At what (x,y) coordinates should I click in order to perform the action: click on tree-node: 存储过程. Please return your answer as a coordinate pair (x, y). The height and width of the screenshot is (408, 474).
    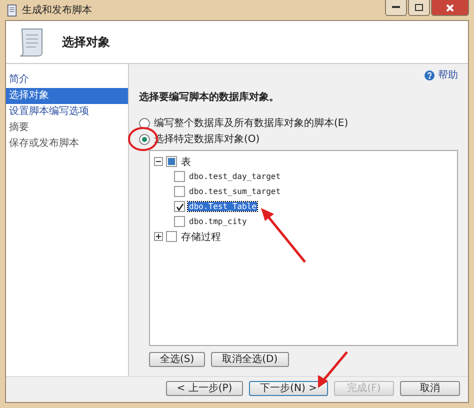
    Looking at the image, I should click on (201, 237).